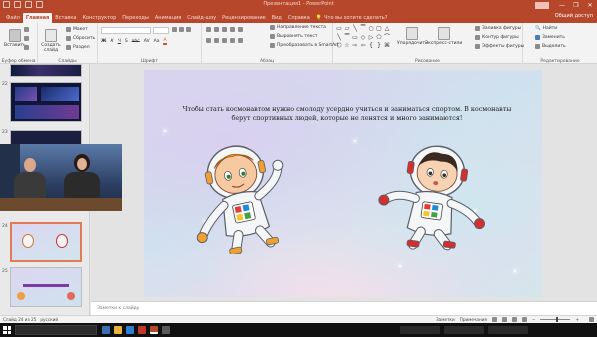  What do you see at coordinates (201, 18) in the screenshot?
I see `tab-slideshow: Слайд-шоу` at bounding box center [201, 18].